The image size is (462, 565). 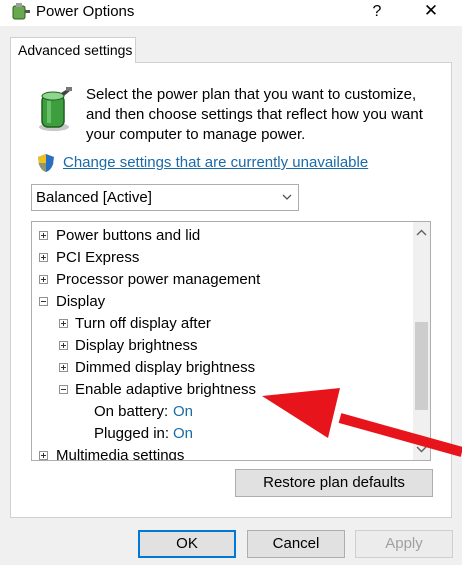 What do you see at coordinates (131, 411) in the screenshot?
I see `setting-label: On battery:` at bounding box center [131, 411].